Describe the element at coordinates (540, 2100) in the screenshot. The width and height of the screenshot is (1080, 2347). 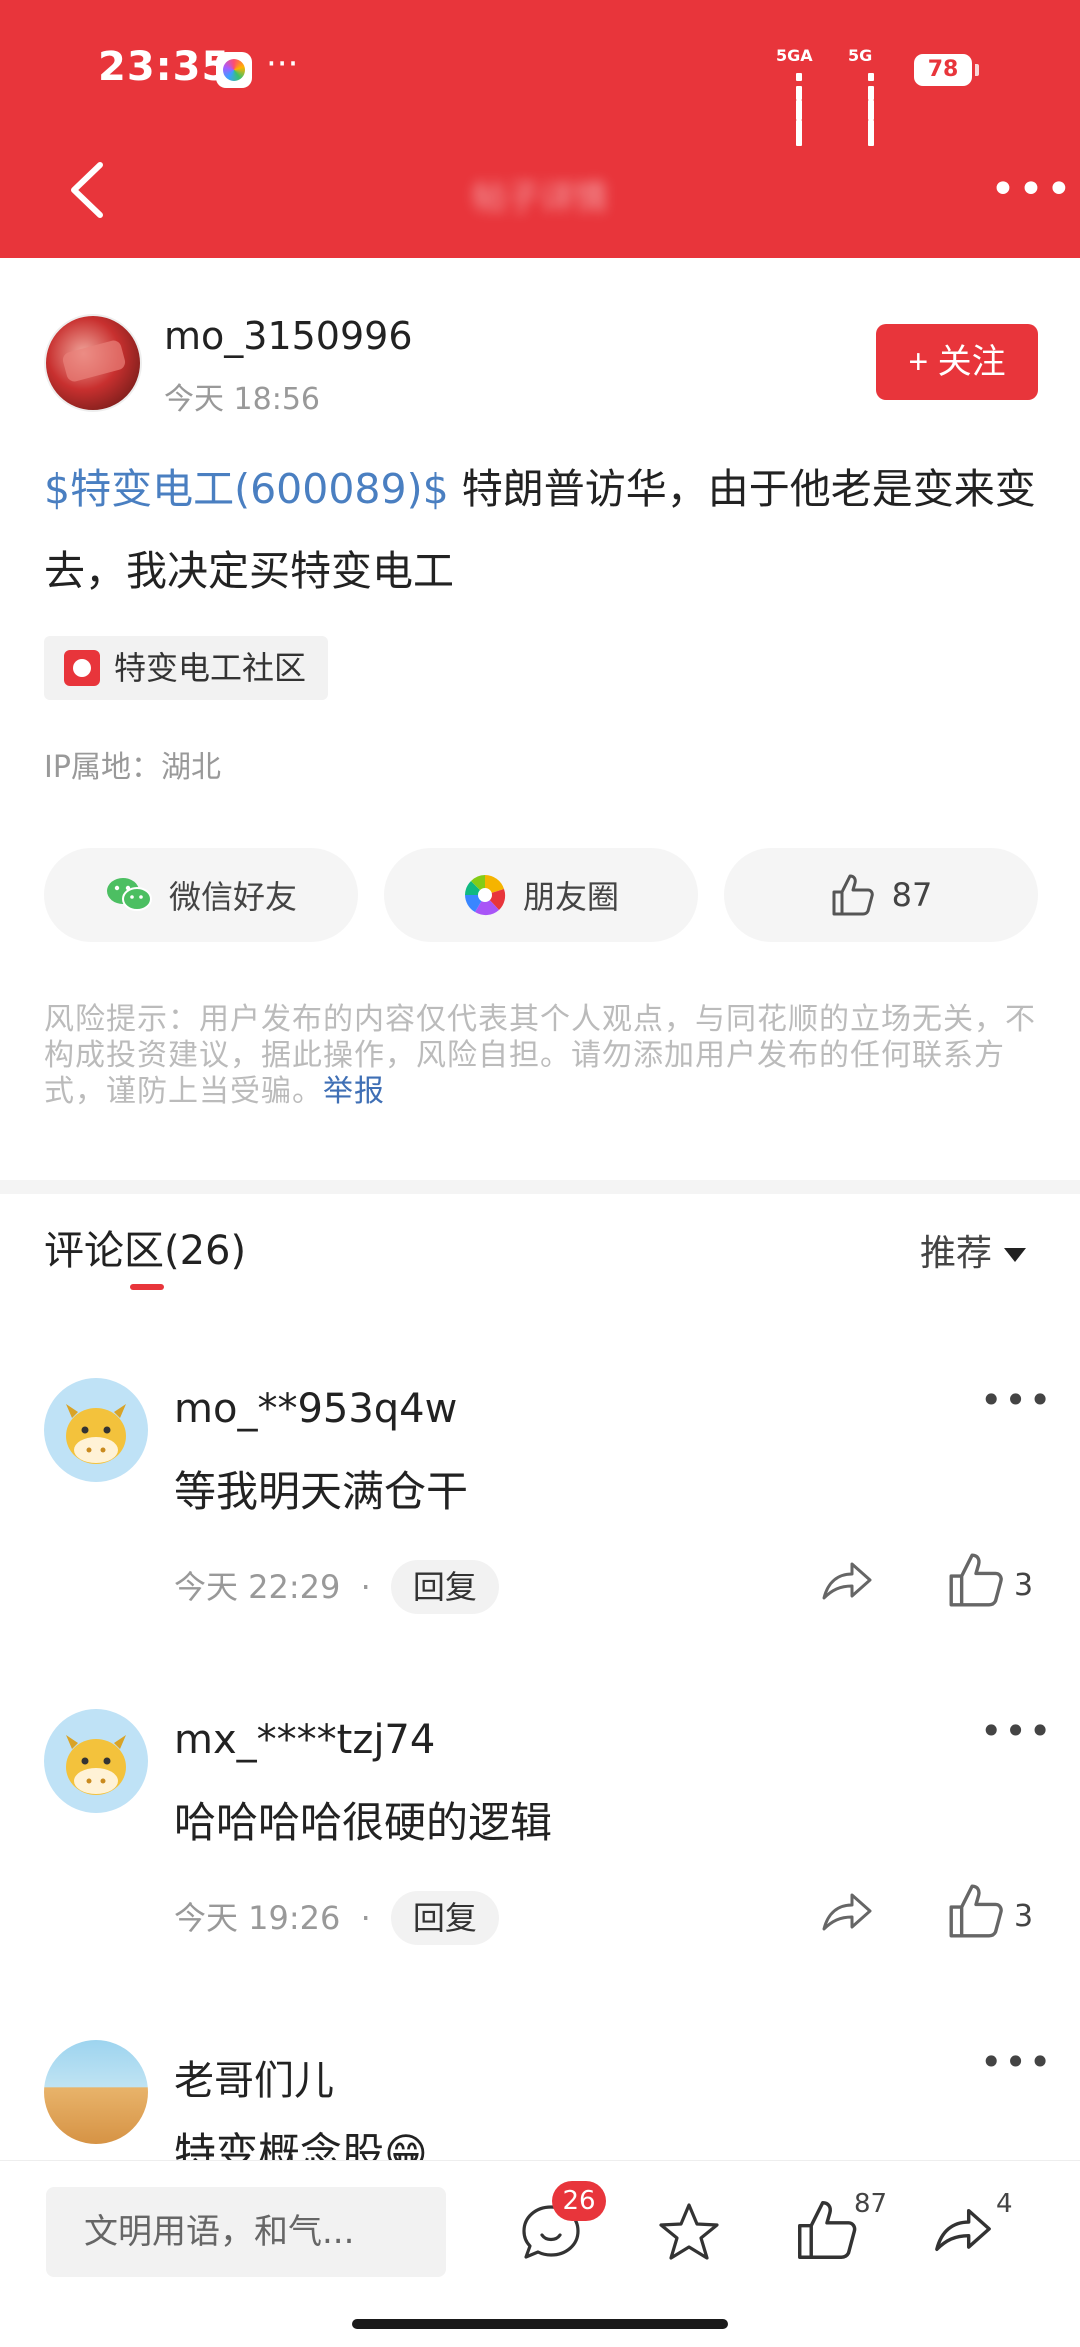
I see `comment-item: 老哥们儿 ••• 特变概念股😁` at that location.